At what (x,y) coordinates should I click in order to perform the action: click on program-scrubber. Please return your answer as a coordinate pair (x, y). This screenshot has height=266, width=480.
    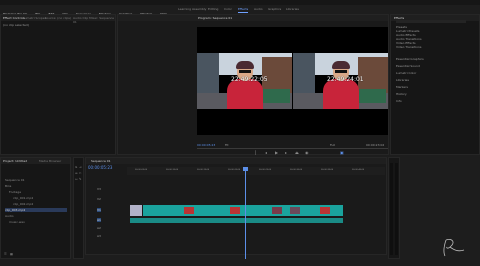
    Looking at the image, I should click on (292, 148).